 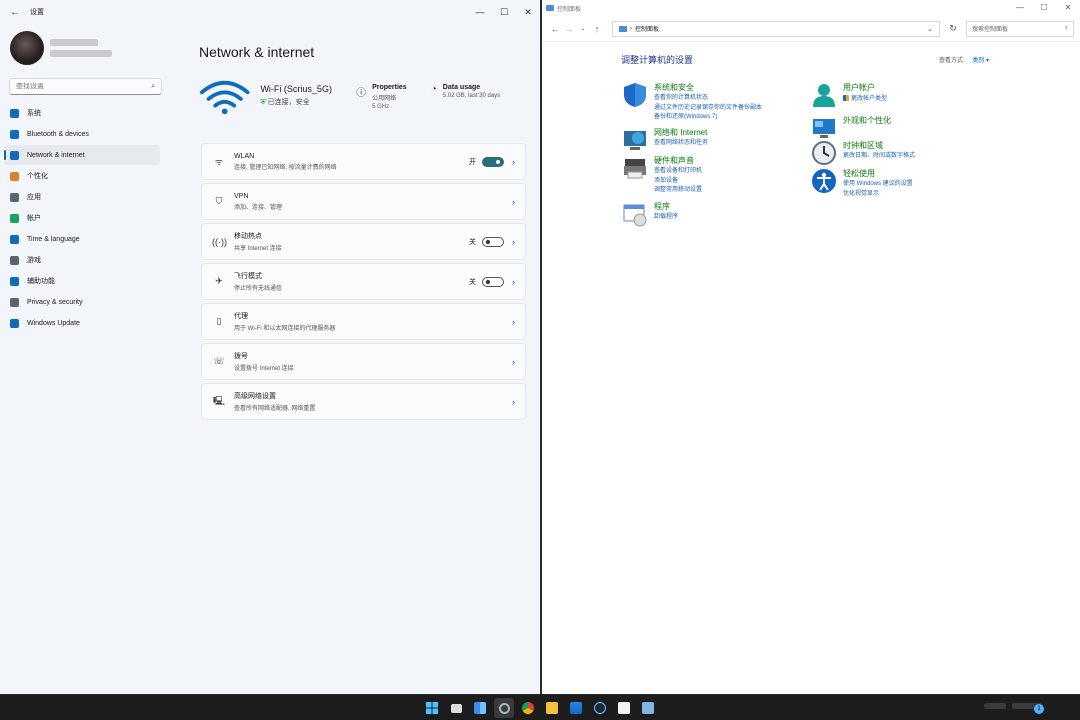 I want to click on settings-search-input, so click(x=84, y=86).